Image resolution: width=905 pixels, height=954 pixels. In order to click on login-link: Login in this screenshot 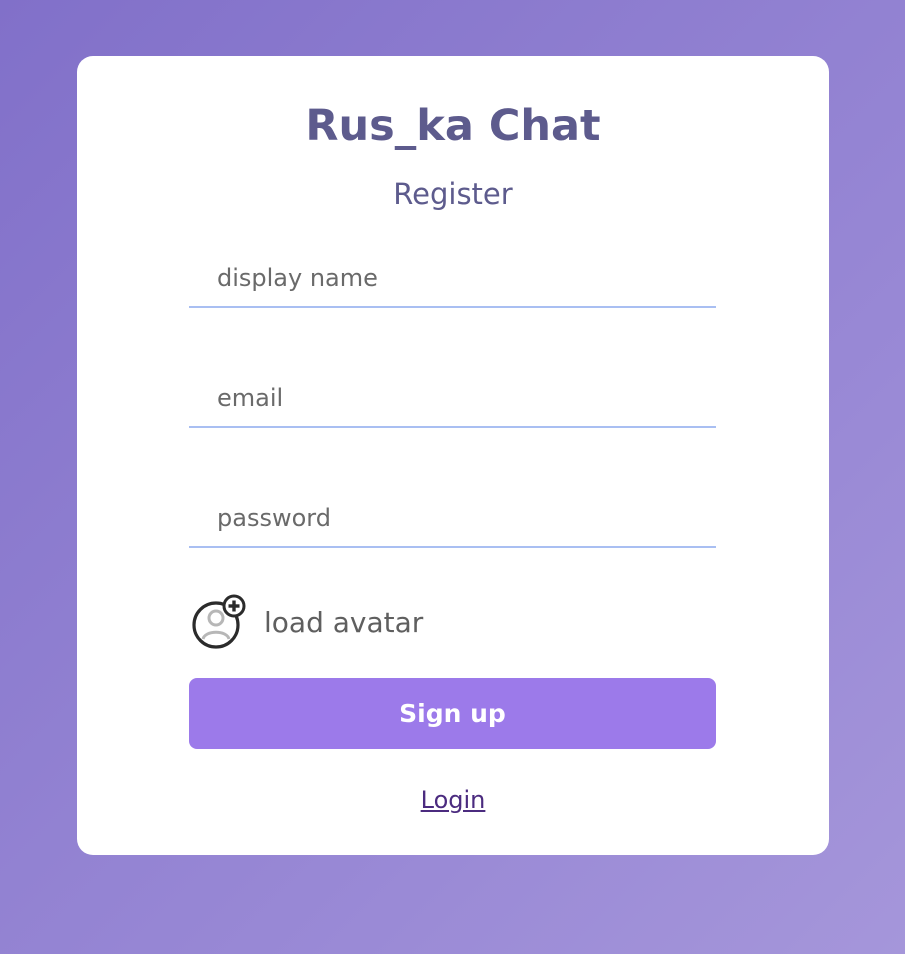, I will do `click(453, 800)`.